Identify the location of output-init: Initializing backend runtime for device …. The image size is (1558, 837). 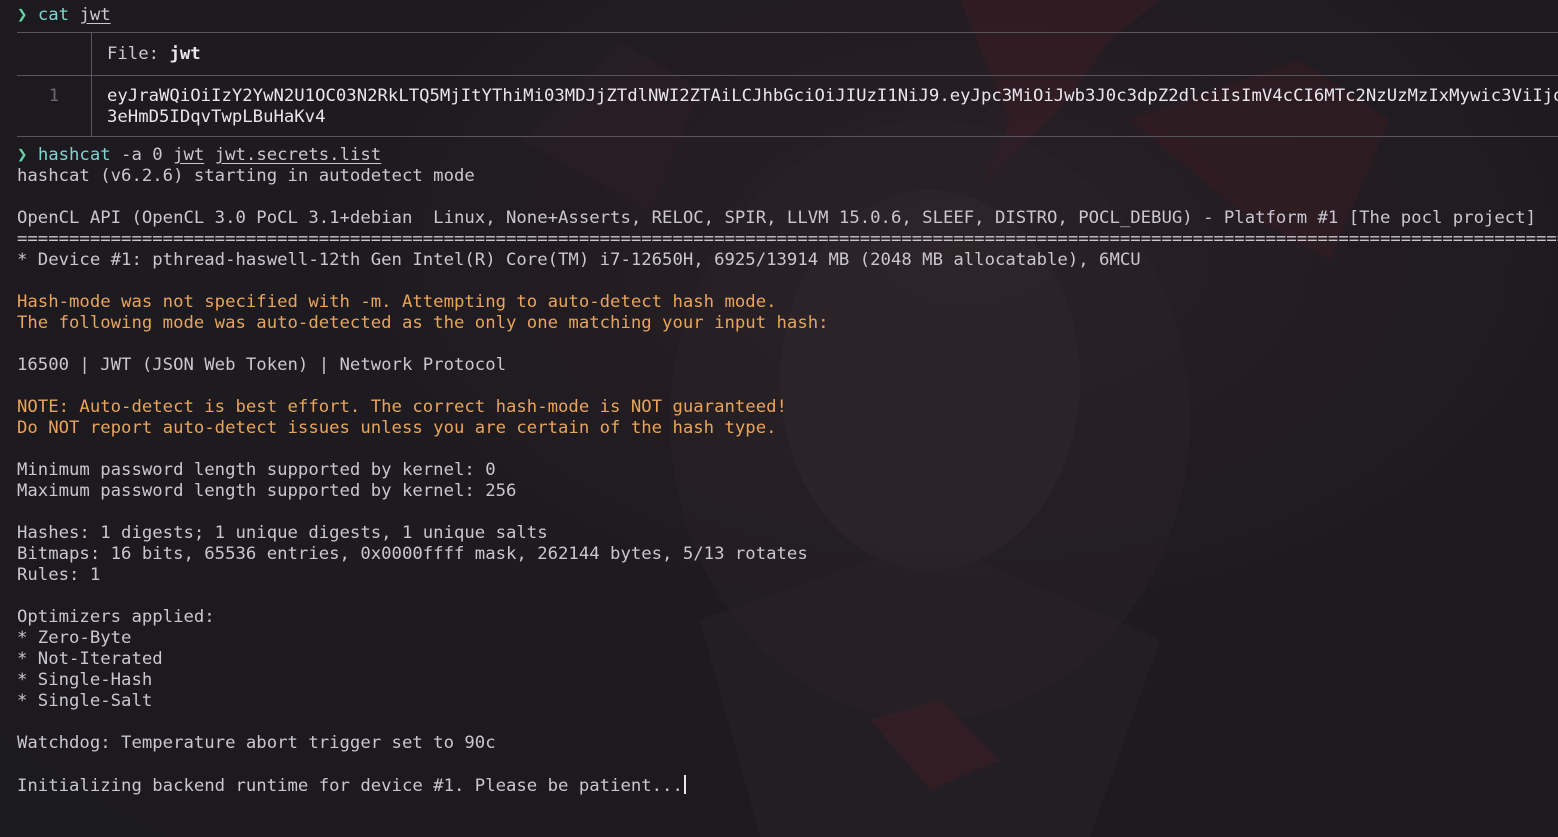
(350, 786).